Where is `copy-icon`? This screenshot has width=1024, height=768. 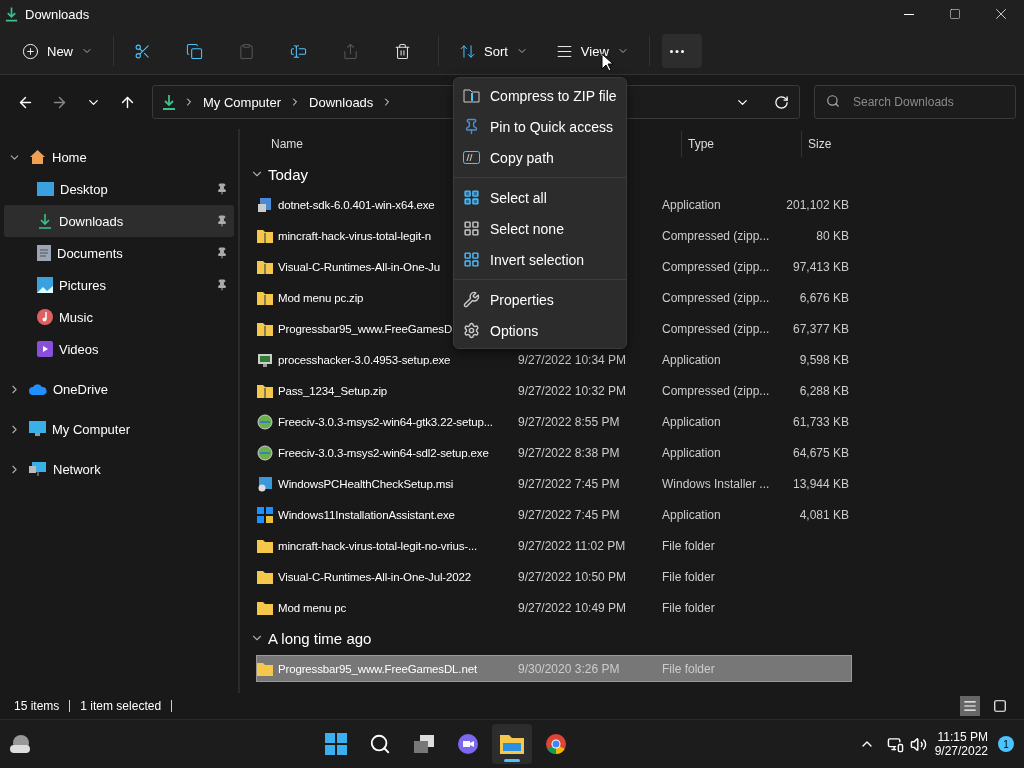
copy-icon is located at coordinates (194, 51).